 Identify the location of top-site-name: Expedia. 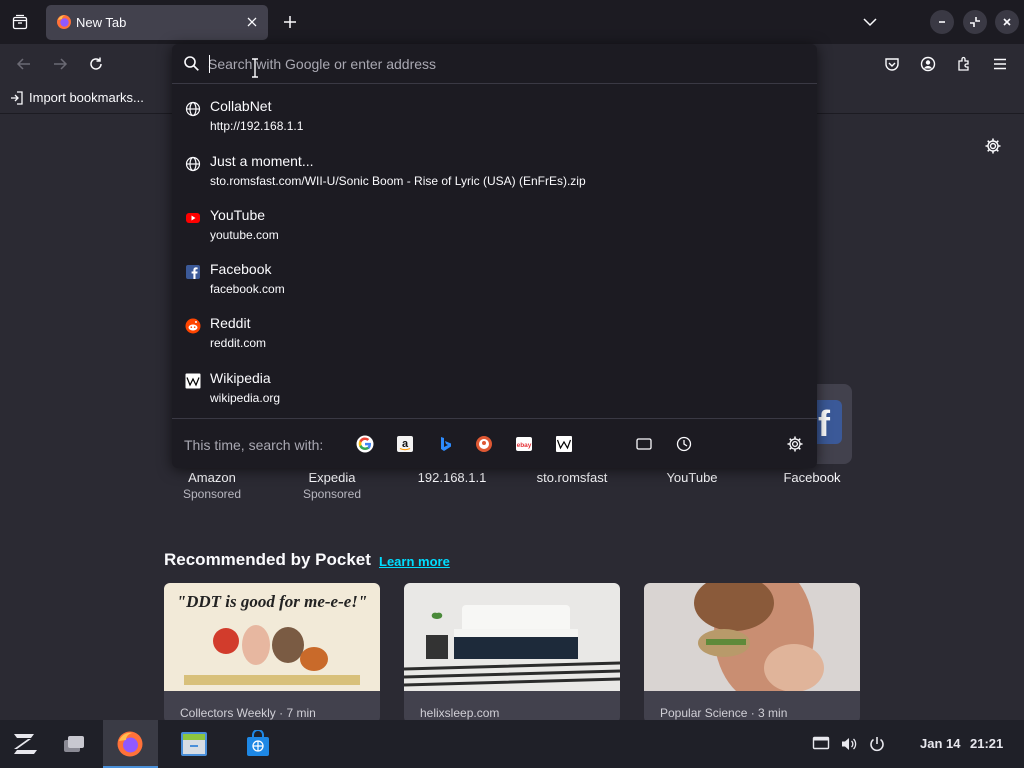
(332, 477).